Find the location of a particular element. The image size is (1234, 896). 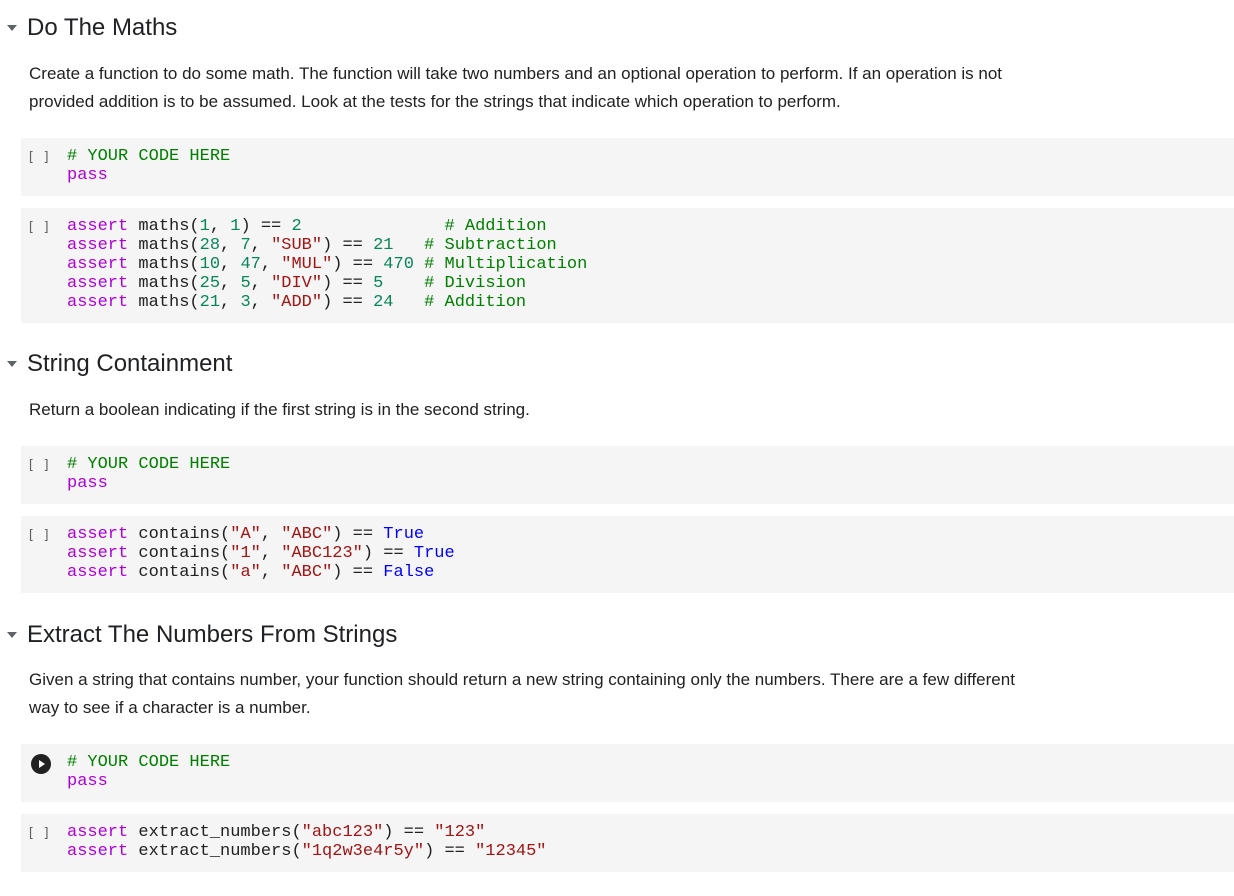

code-token: True is located at coordinates (404, 534).